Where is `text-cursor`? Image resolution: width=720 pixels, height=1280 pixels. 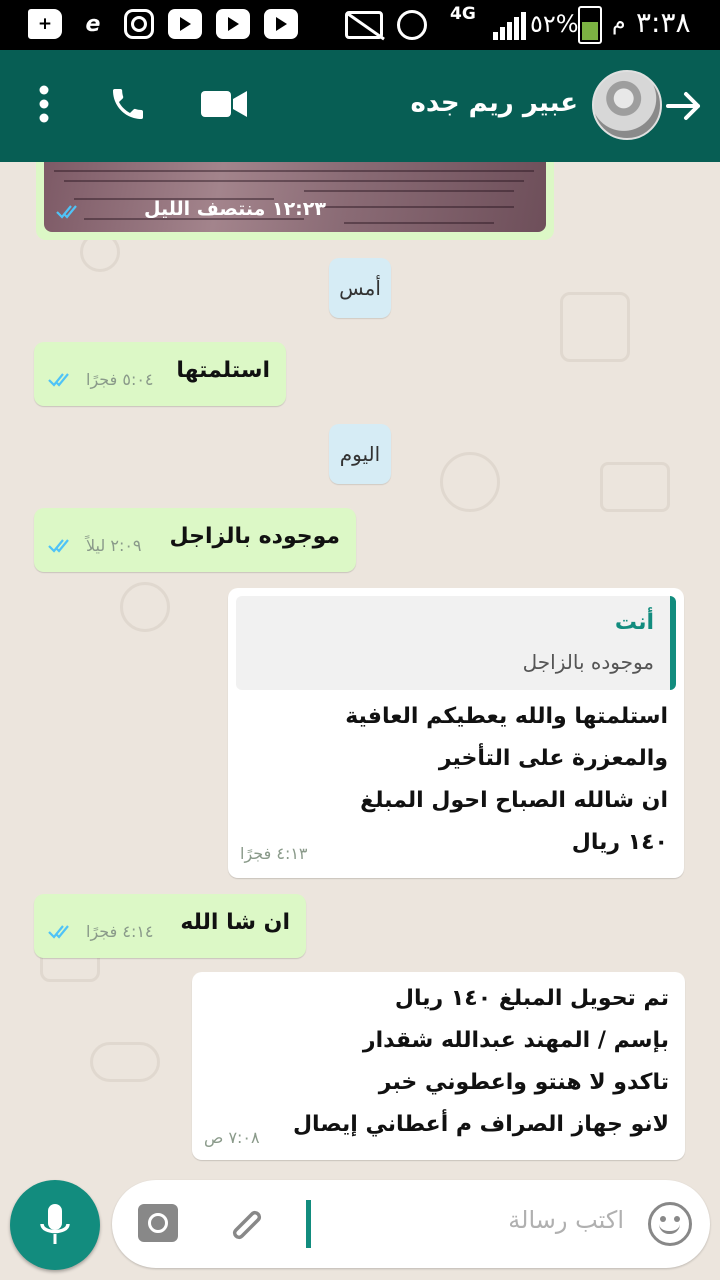 text-cursor is located at coordinates (308, 1224).